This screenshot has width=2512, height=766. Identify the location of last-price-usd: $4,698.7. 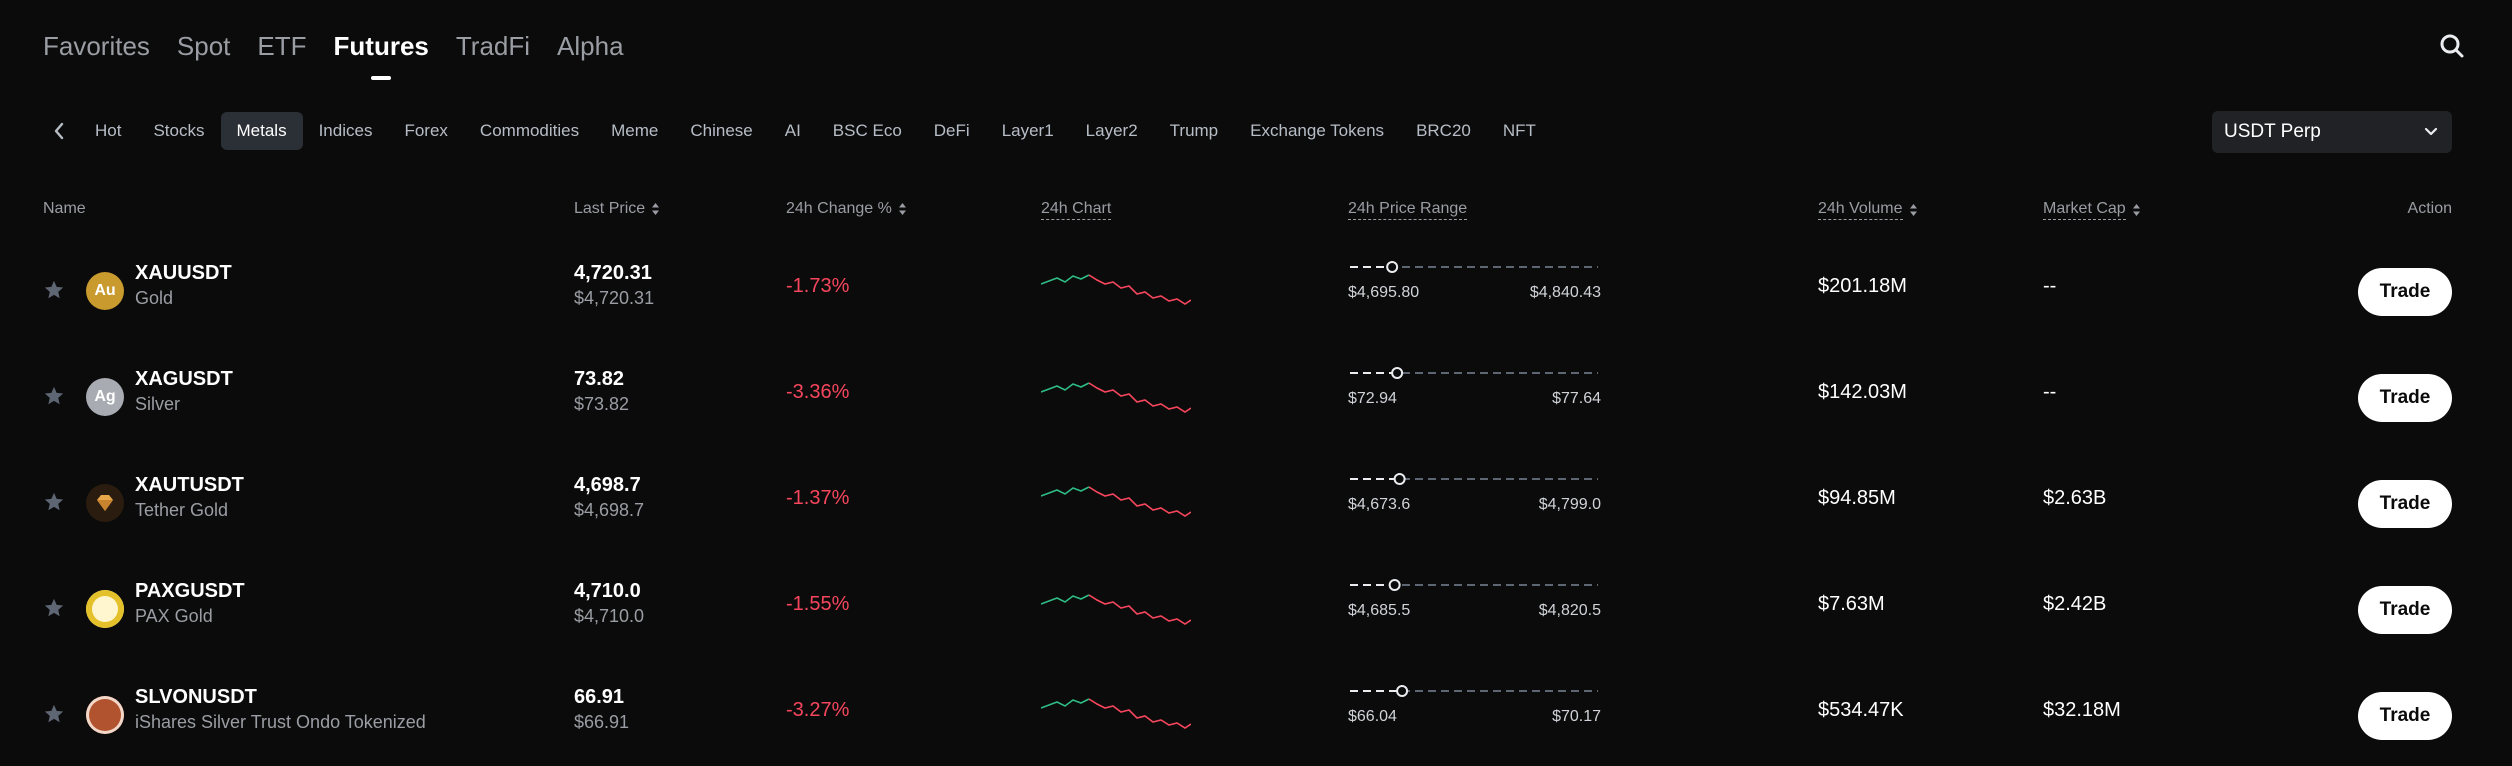
(609, 510).